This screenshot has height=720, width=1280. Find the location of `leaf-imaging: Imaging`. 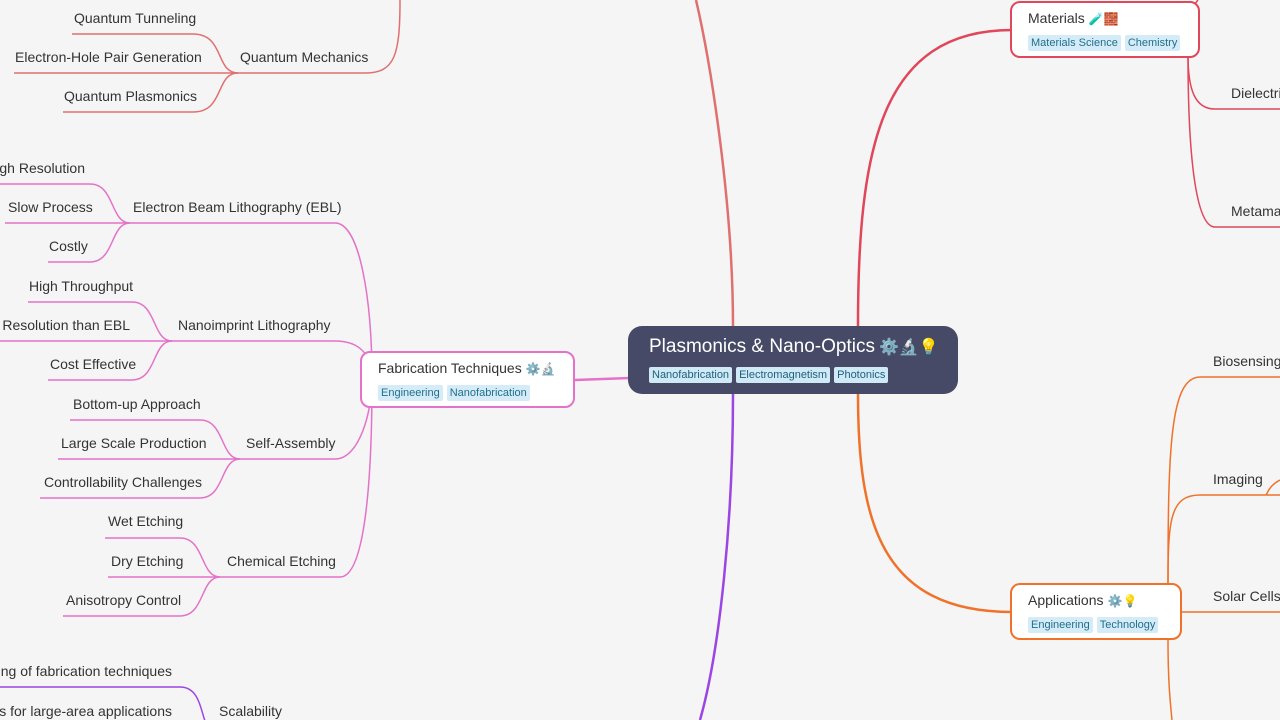

leaf-imaging: Imaging is located at coordinates (1238, 479).